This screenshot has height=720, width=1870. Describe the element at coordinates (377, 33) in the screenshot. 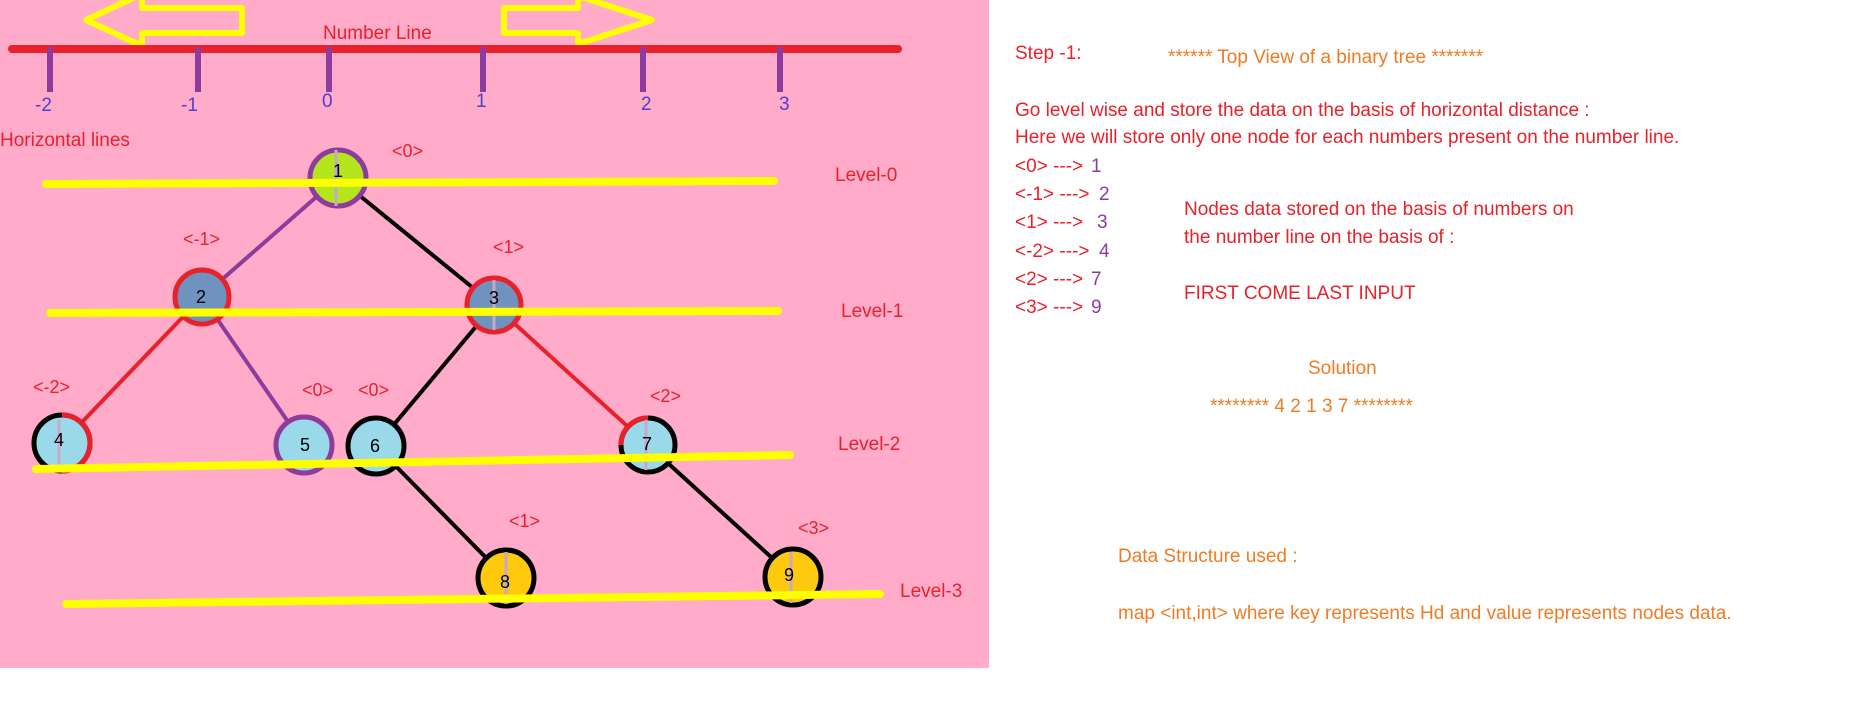

I see `number-line-title: Number Line` at that location.